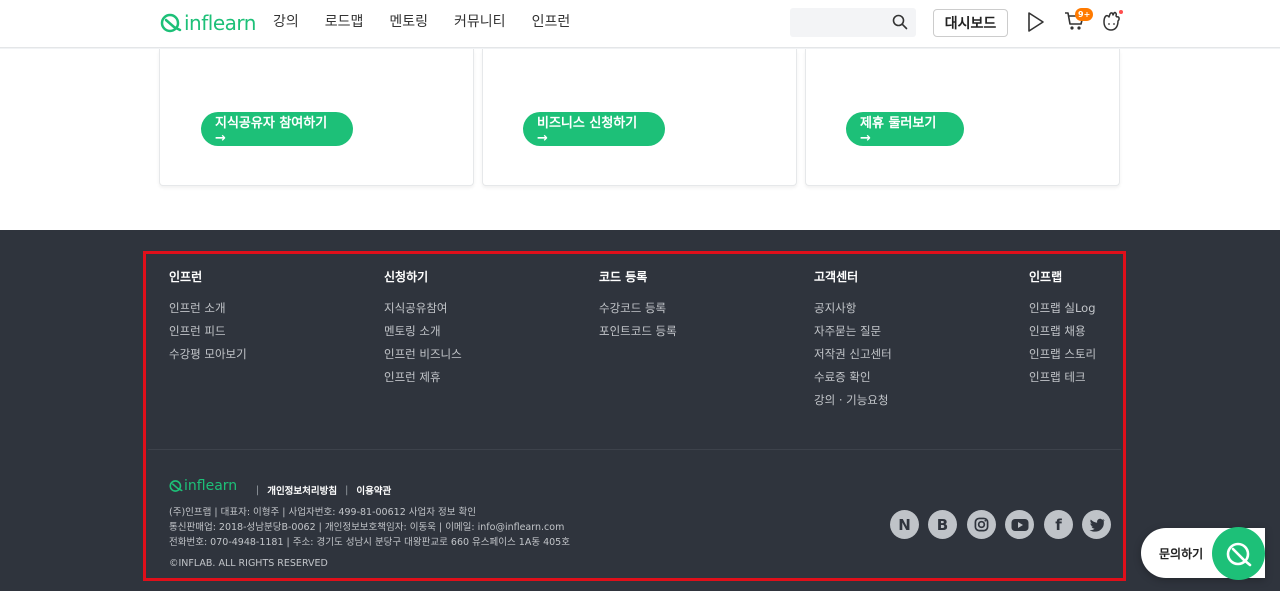  I want to click on business-apply-button: 비즈니스 신청하기 →, so click(594, 129).